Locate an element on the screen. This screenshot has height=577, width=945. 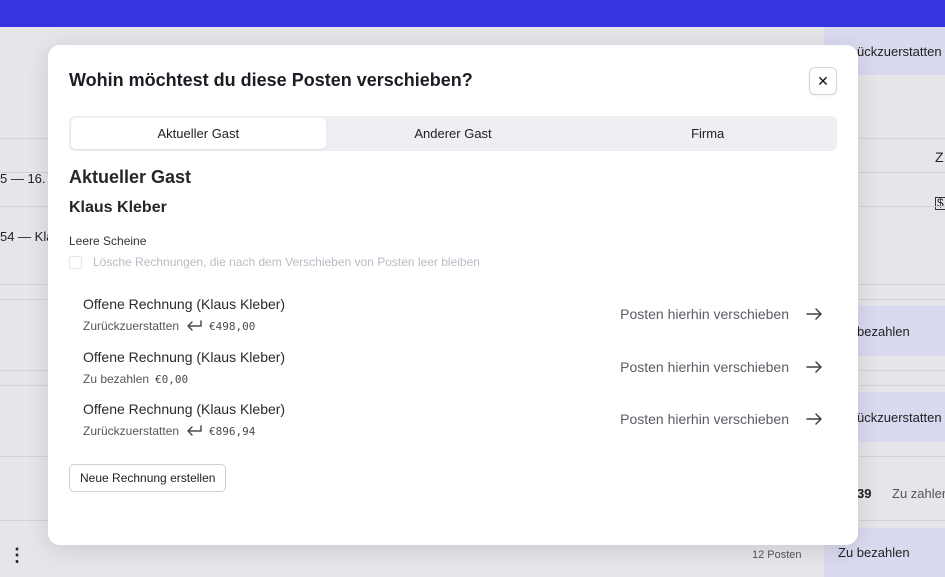
invoice-amount: €498,00 is located at coordinates (232, 326).